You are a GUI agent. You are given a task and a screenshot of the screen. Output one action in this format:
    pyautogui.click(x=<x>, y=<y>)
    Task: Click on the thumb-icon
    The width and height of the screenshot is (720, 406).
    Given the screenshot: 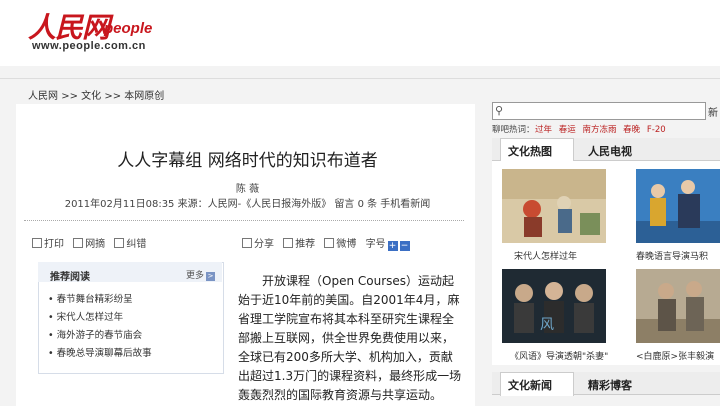 What is the action you would take?
    pyautogui.click(x=288, y=243)
    